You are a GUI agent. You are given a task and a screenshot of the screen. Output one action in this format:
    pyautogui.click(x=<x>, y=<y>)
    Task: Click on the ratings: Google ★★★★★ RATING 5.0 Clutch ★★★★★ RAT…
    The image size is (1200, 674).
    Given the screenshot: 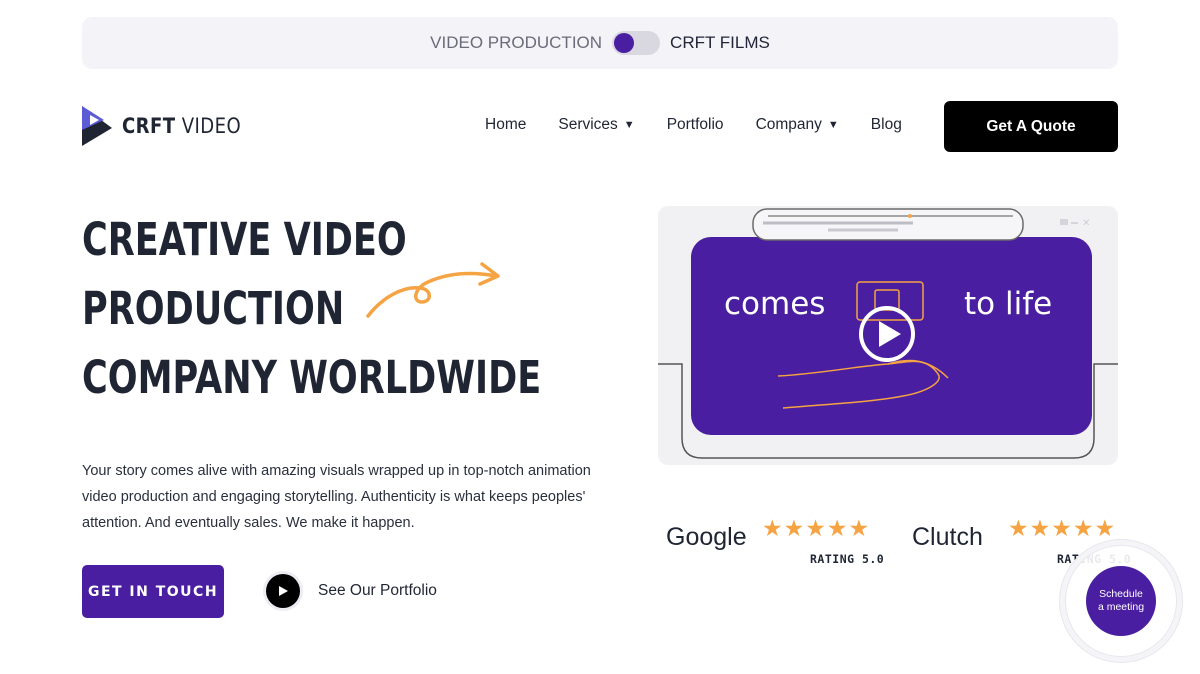 What is the action you would take?
    pyautogui.click(x=897, y=546)
    